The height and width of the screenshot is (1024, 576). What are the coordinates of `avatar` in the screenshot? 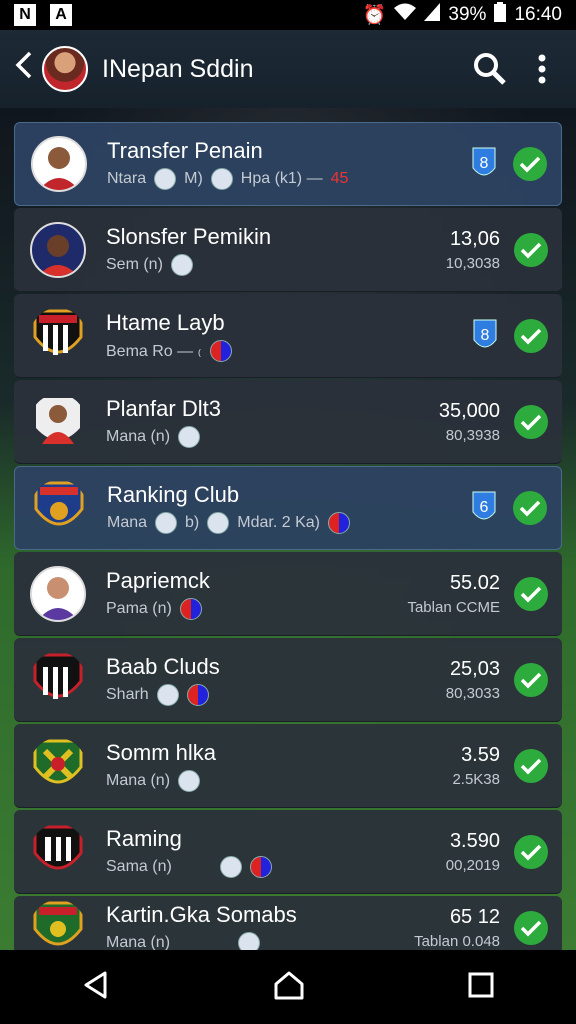 It's located at (65, 69).